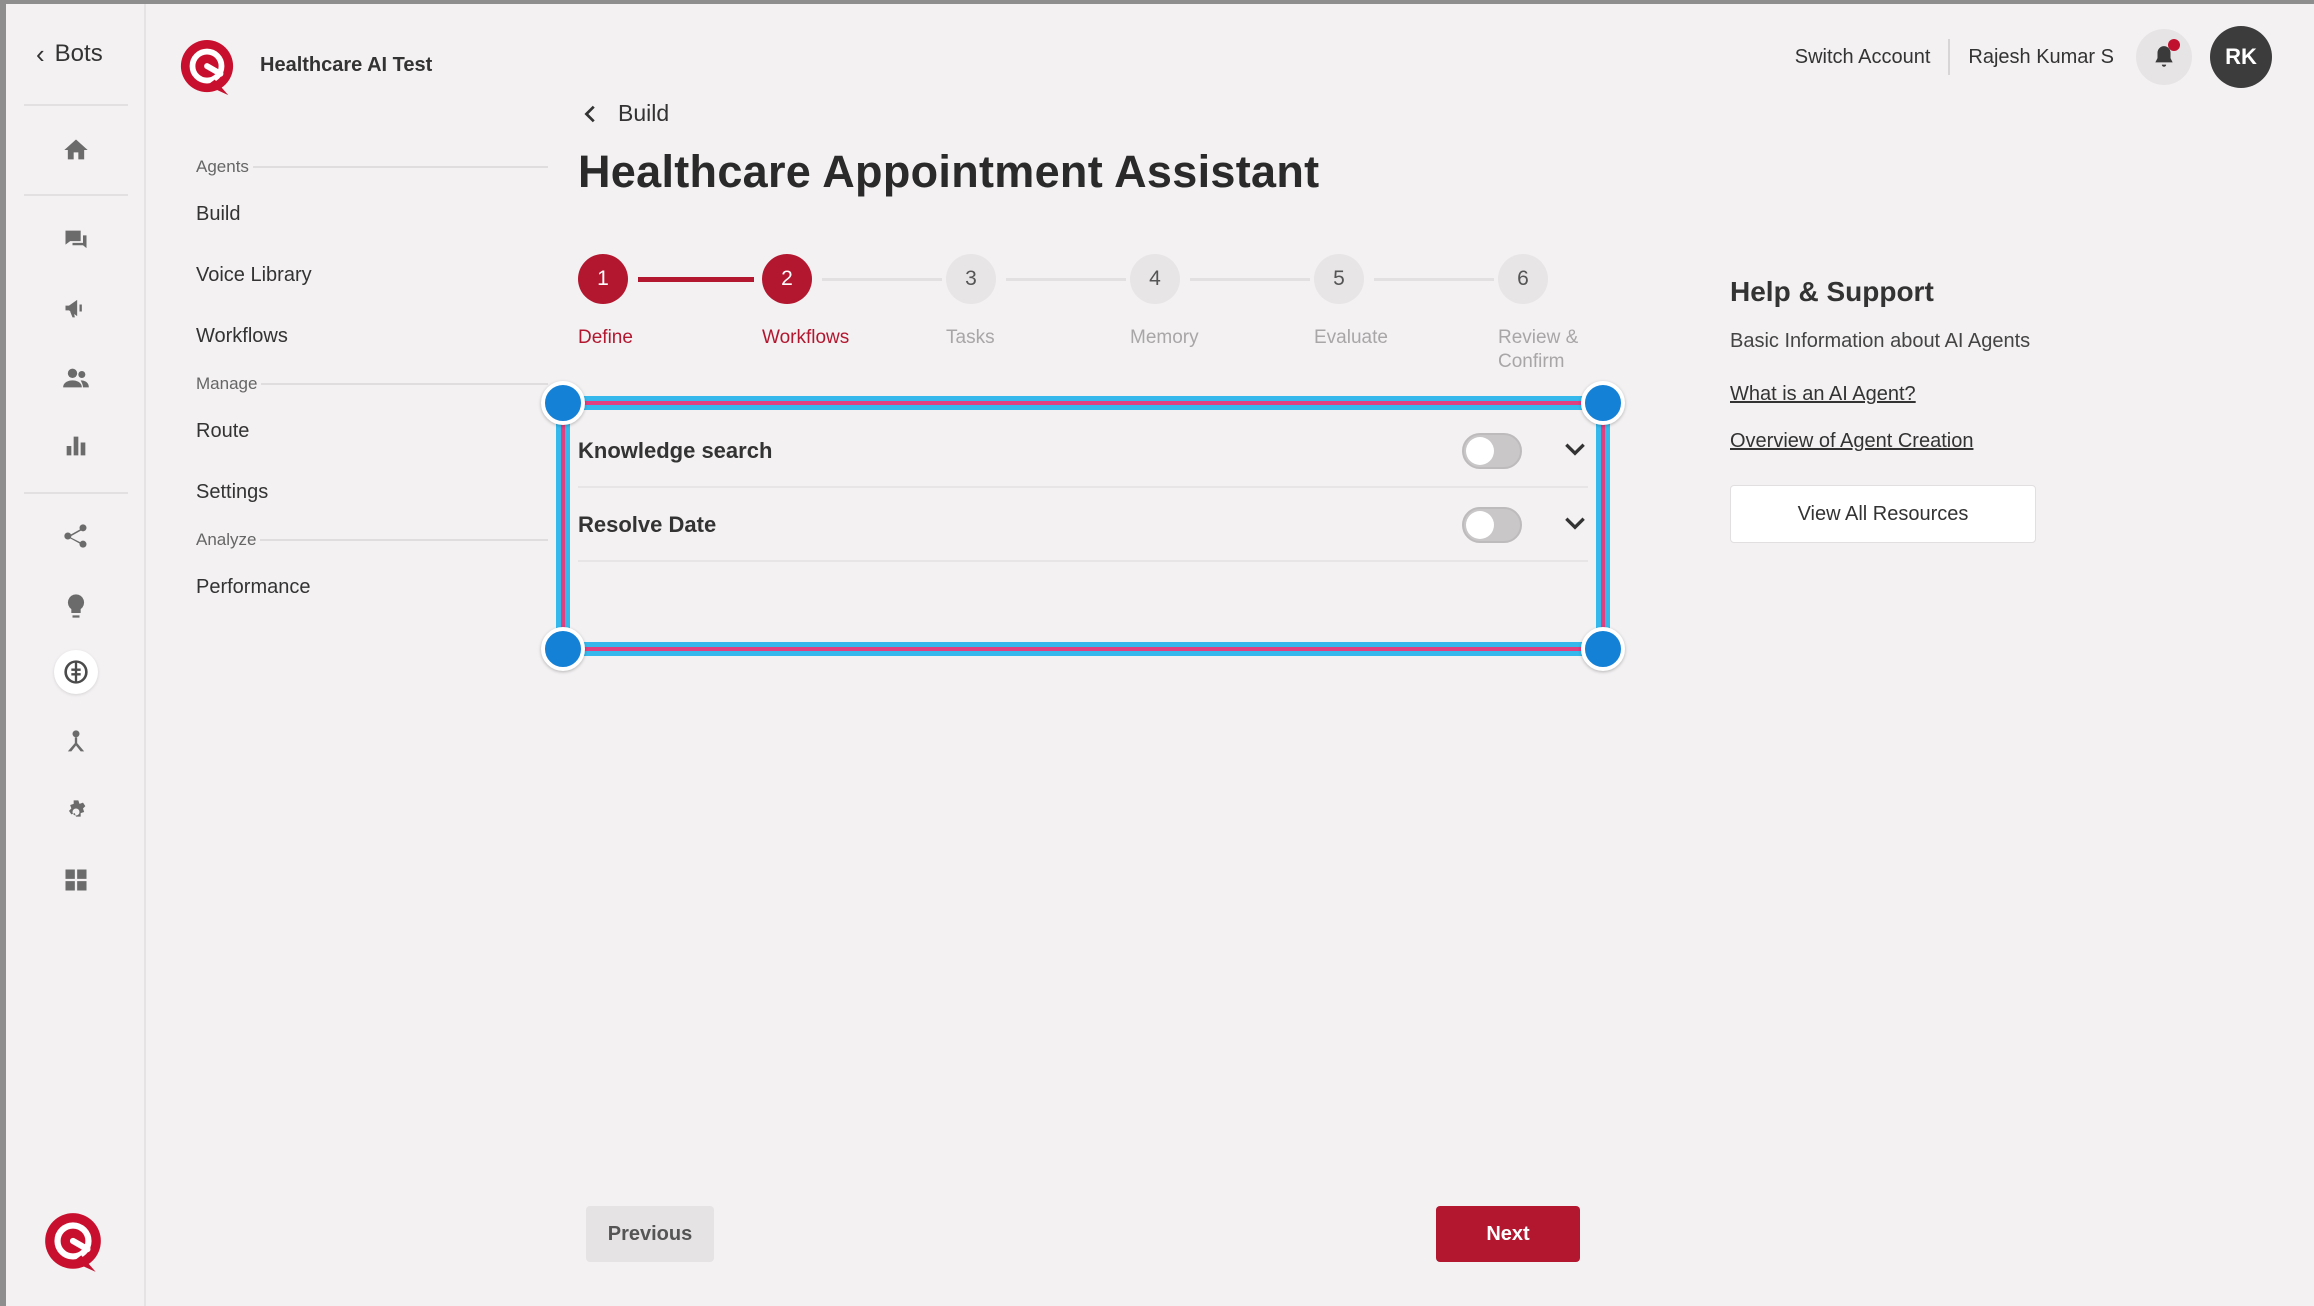  Describe the element at coordinates (1900, 394) in the screenshot. I see `help-link-what-is-agent: What is an AI Agent?` at that location.